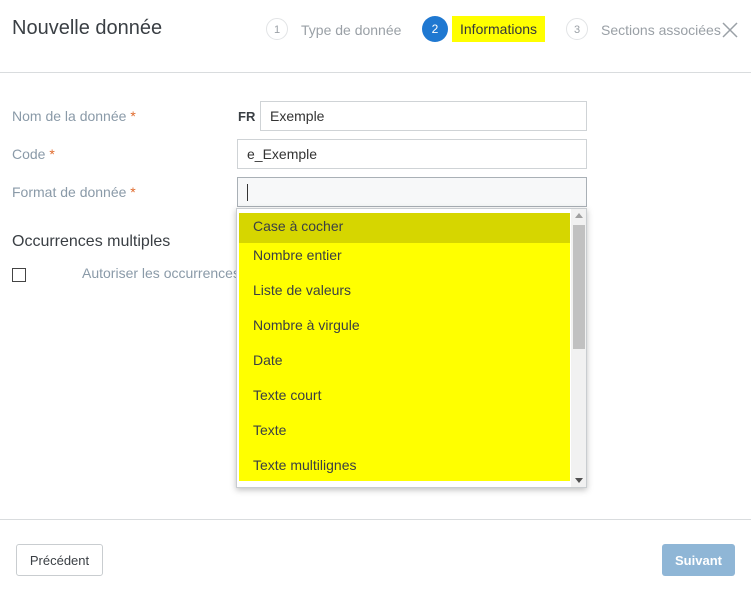 The height and width of the screenshot is (593, 751). What do you see at coordinates (404, 330) in the screenshot?
I see `format-option-decimal: Nombre à virgule` at bounding box center [404, 330].